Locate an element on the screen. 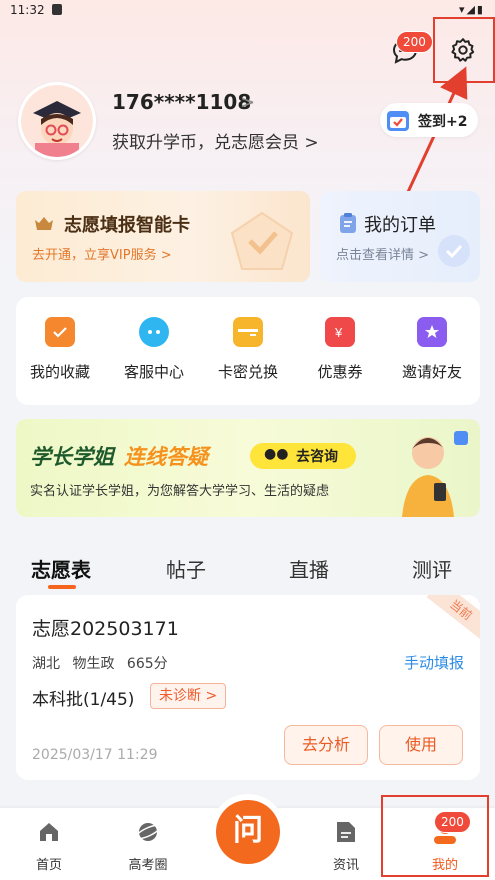  banner-title-part2: 连线答疑 is located at coordinates (166, 457).